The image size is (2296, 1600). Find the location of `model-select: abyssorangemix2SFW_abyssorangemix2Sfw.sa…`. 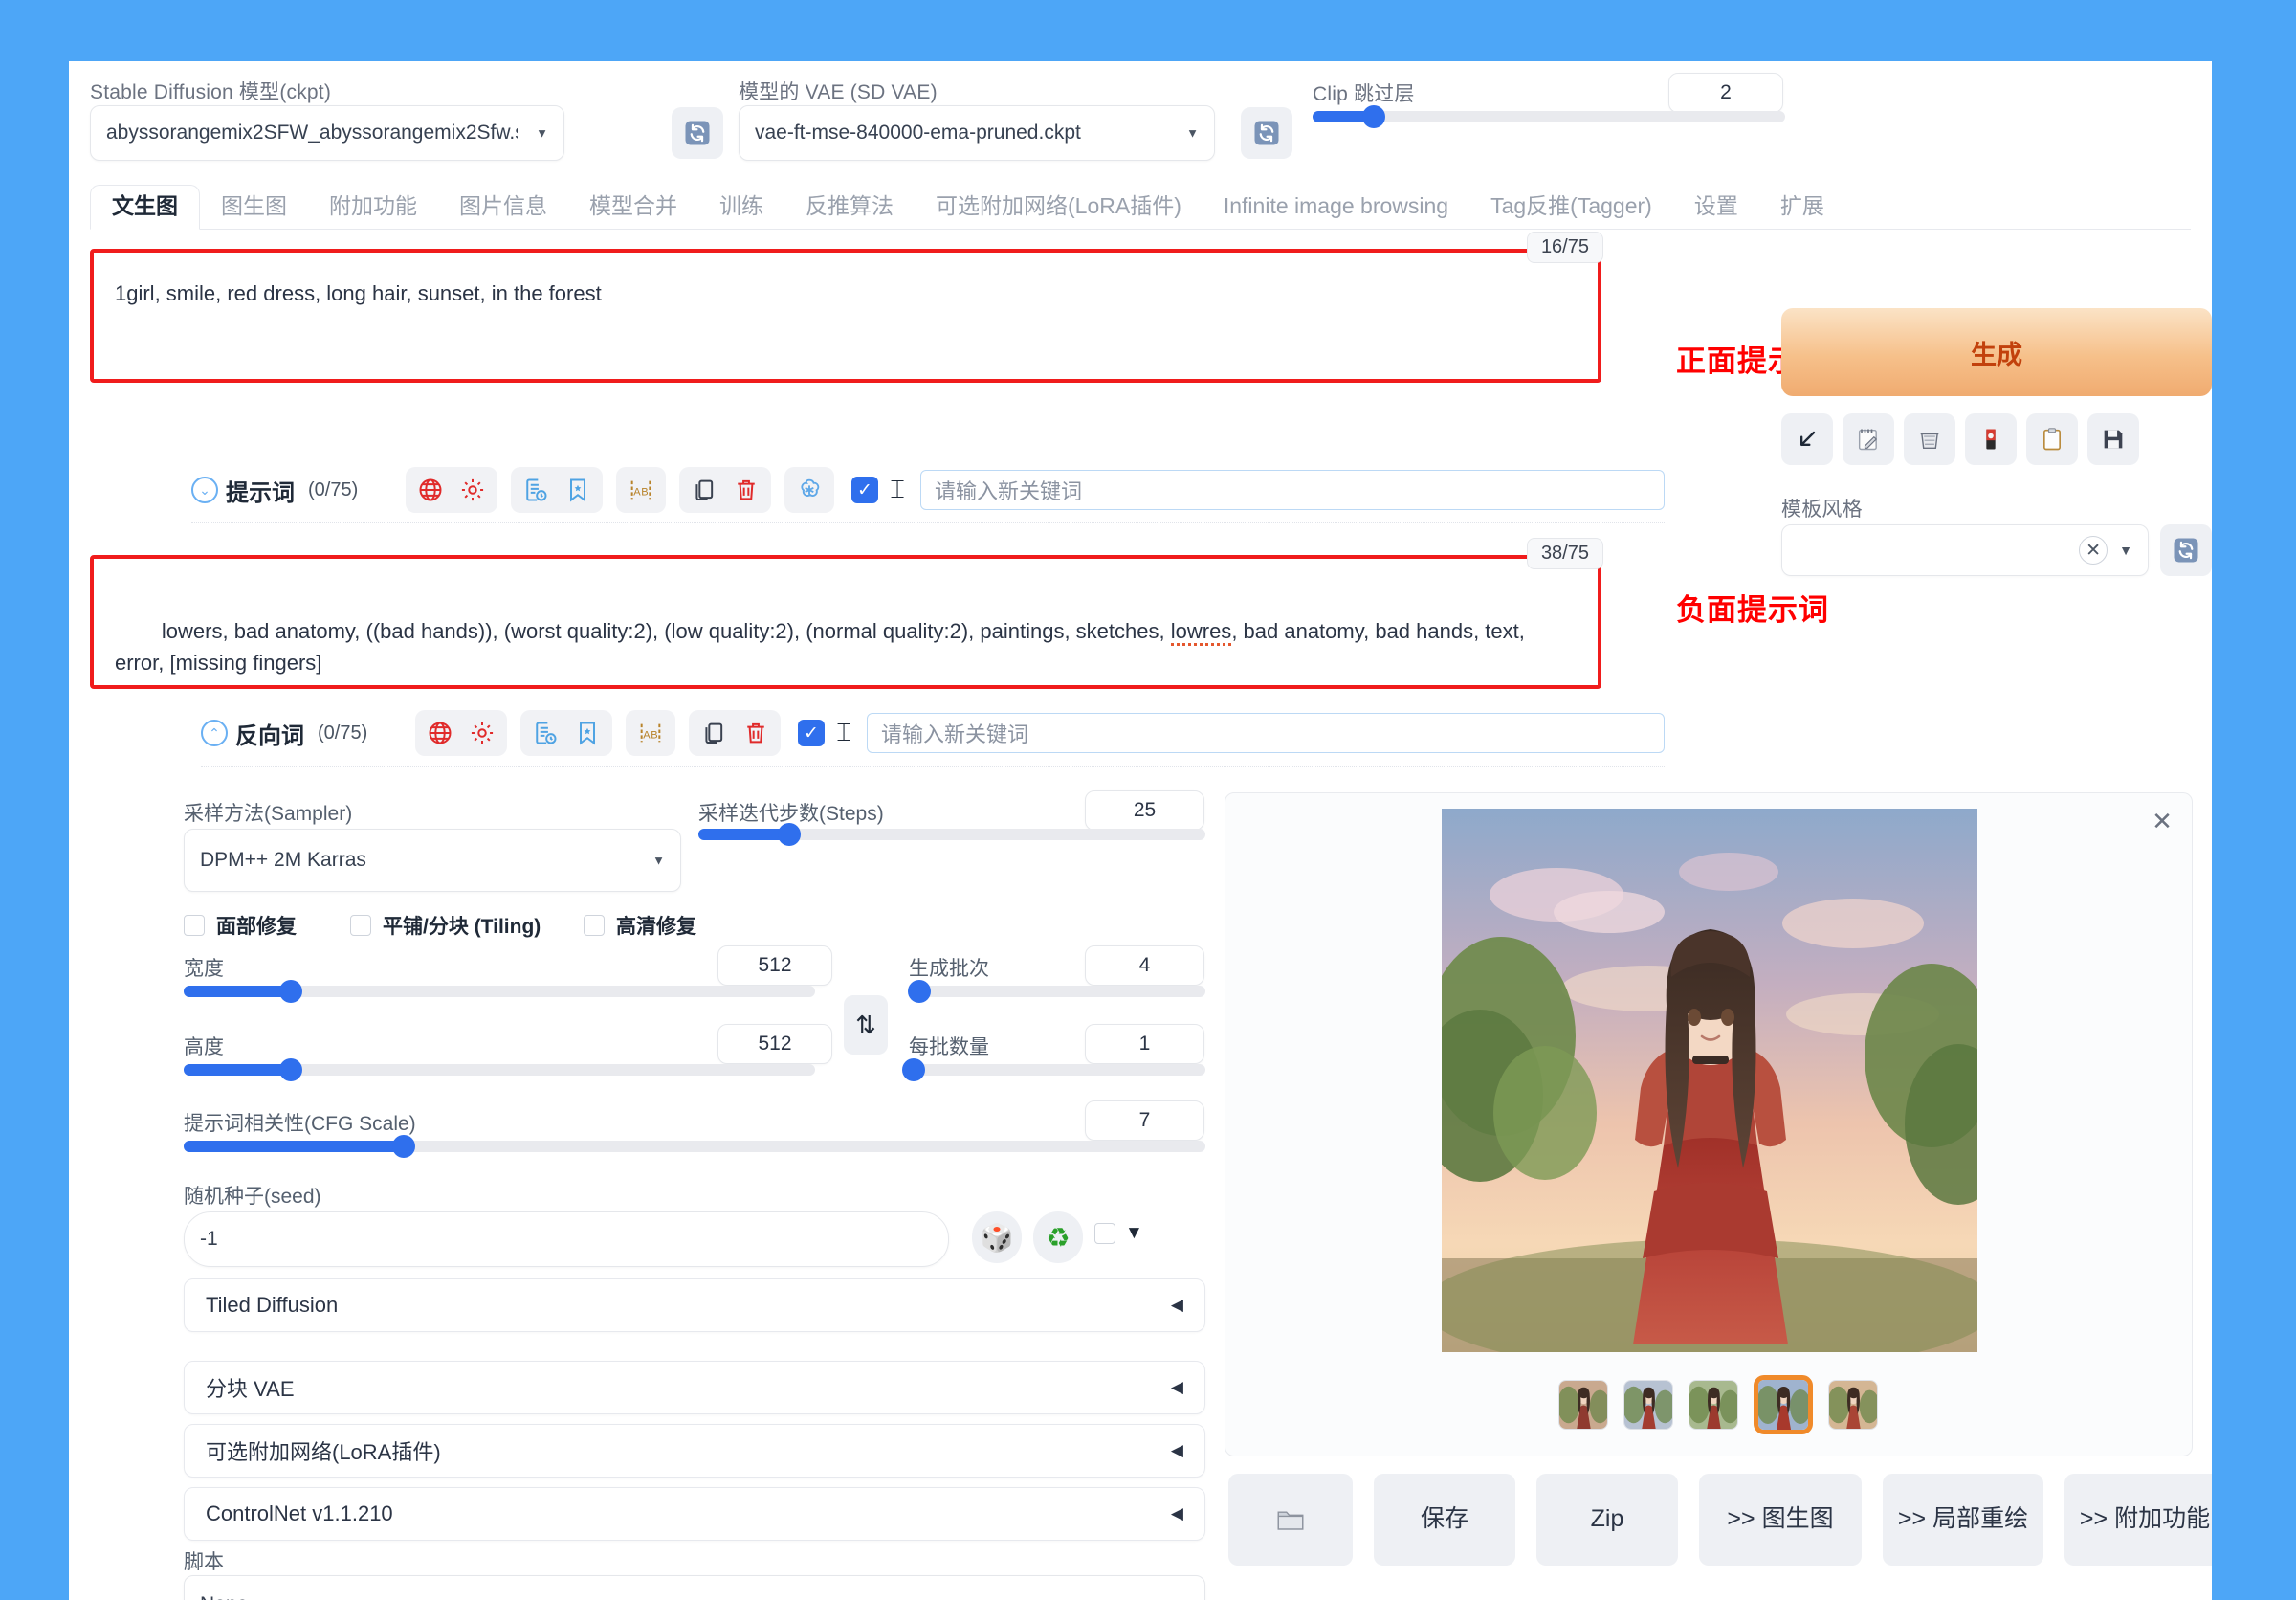

model-select: abyssorangemix2SFW_abyssorangemix2Sfw.sa… is located at coordinates (327, 133).